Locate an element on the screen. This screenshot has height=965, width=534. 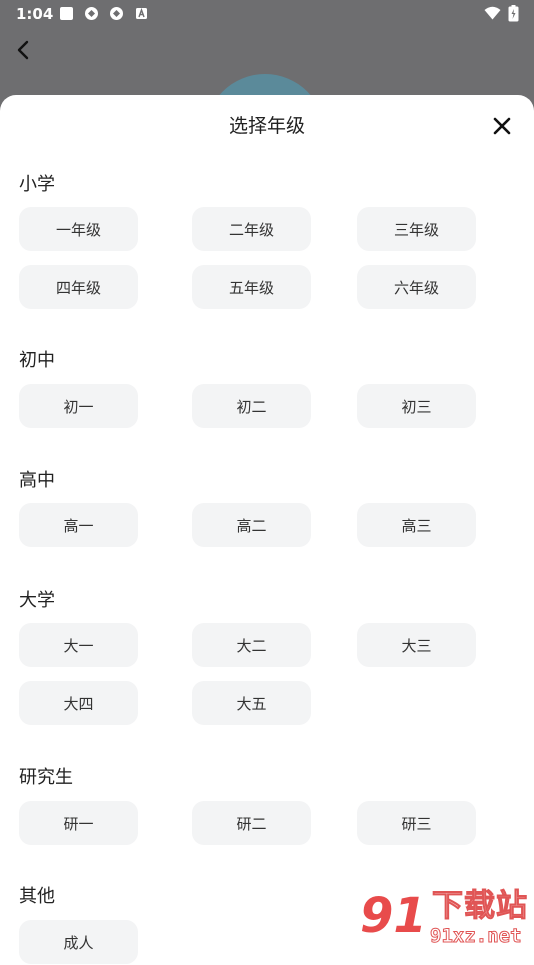
close-icon is located at coordinates (502, 126).